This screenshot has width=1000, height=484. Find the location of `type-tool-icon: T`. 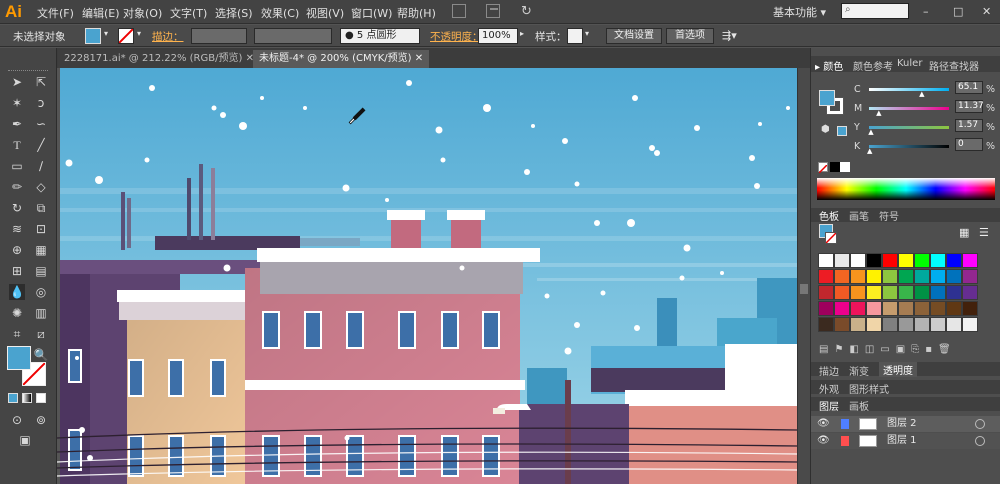

type-tool-icon: T is located at coordinates (17, 145).